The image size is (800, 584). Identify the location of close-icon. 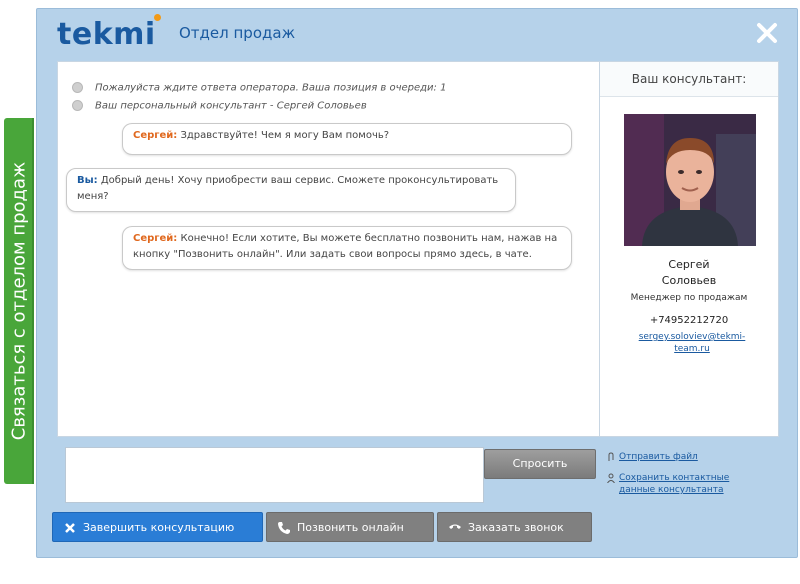
(767, 33).